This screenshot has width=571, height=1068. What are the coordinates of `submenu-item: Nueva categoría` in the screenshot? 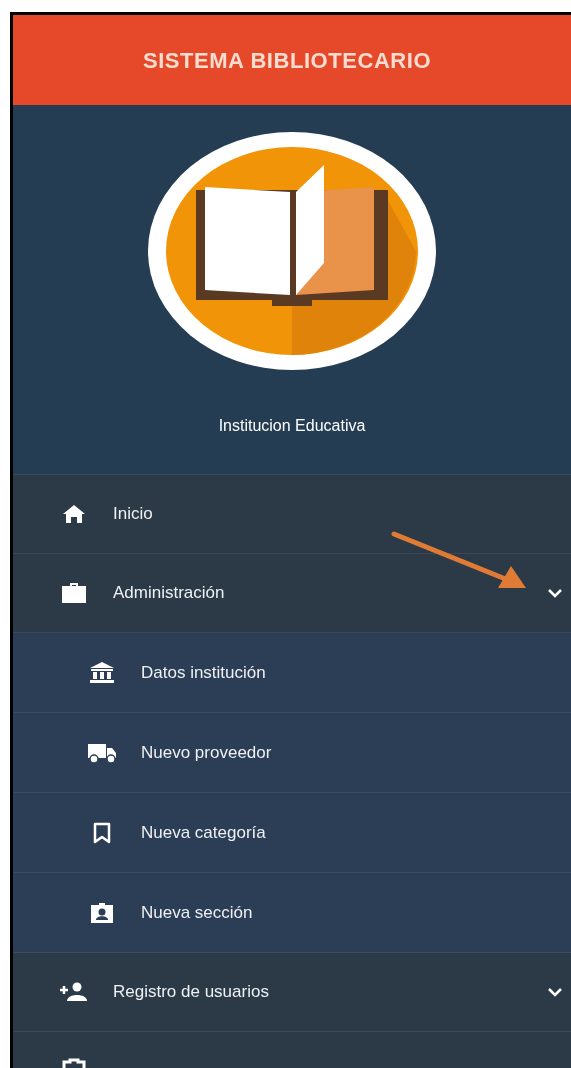 It's located at (292, 833).